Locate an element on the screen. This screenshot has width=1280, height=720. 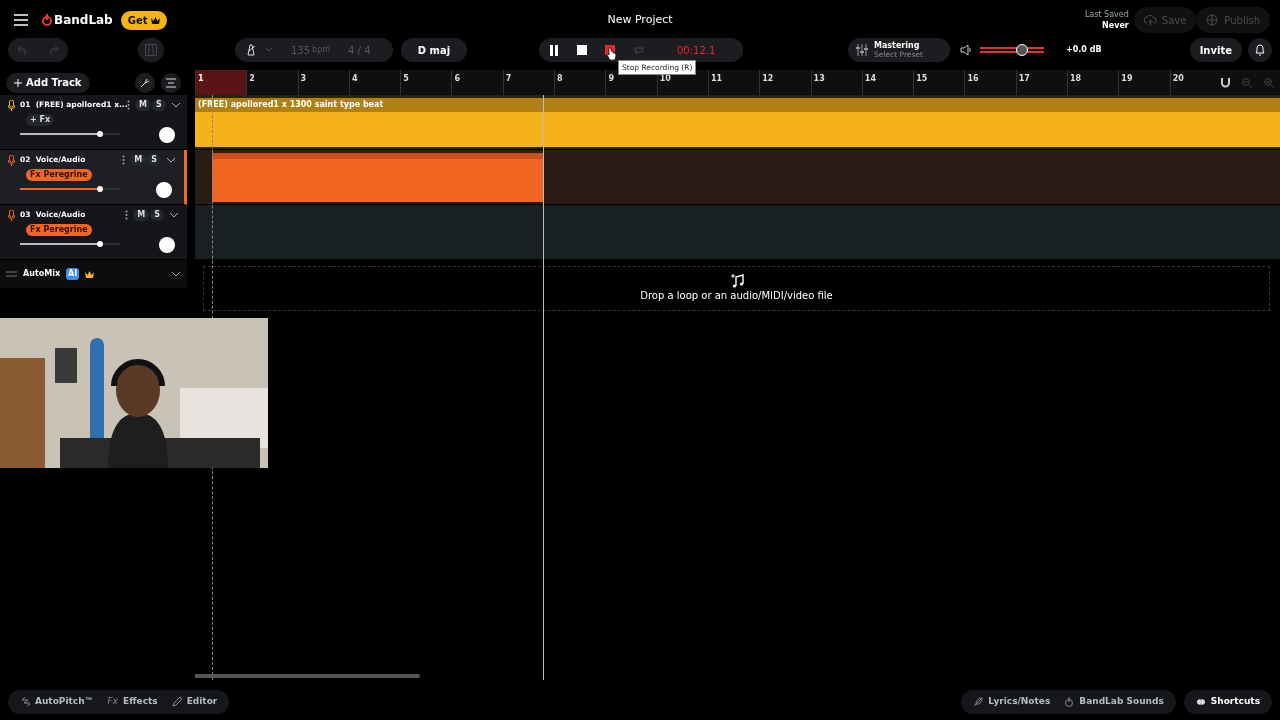
lyrics-button: Lyrics/Notes is located at coordinates (1012, 702).